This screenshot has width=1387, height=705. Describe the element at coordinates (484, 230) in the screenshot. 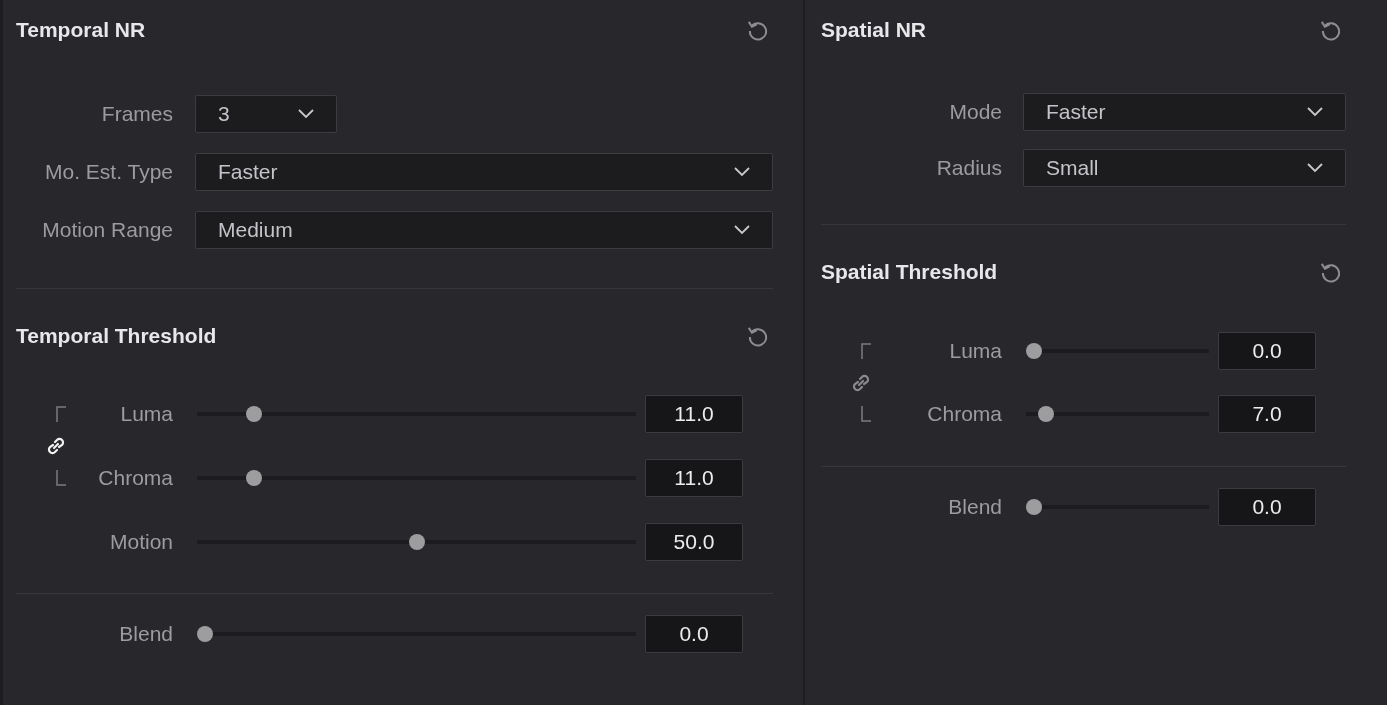

I see `dropdown: Medium` at that location.